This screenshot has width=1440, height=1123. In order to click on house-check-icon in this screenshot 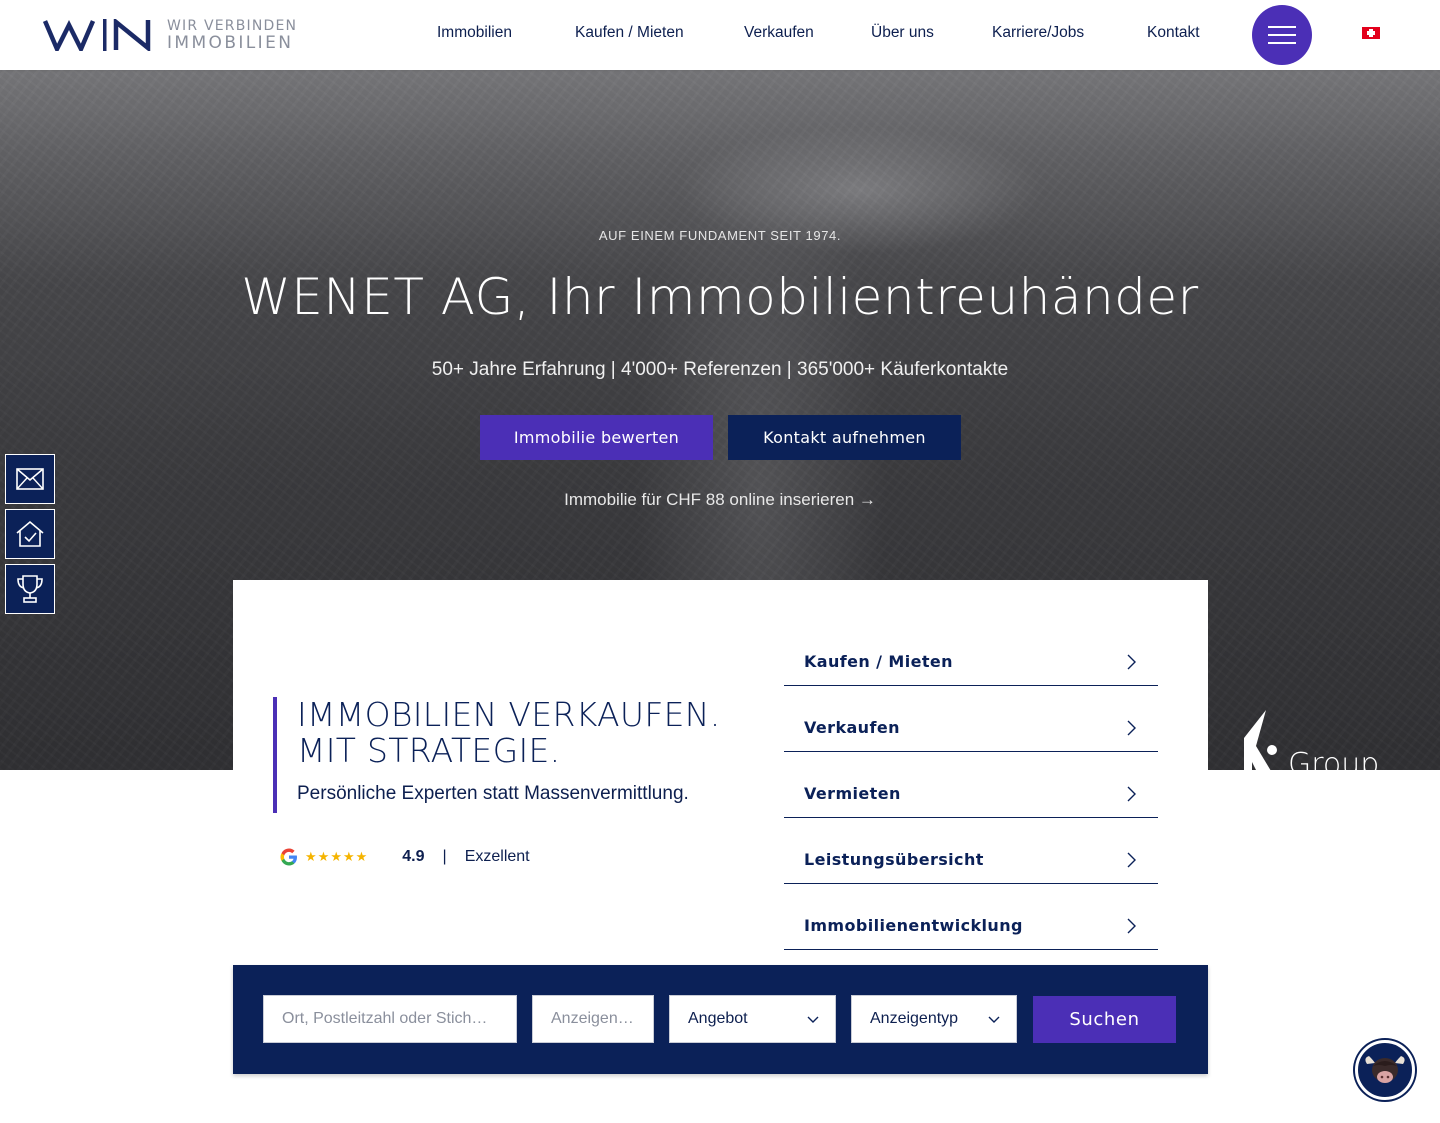, I will do `click(30, 533)`.